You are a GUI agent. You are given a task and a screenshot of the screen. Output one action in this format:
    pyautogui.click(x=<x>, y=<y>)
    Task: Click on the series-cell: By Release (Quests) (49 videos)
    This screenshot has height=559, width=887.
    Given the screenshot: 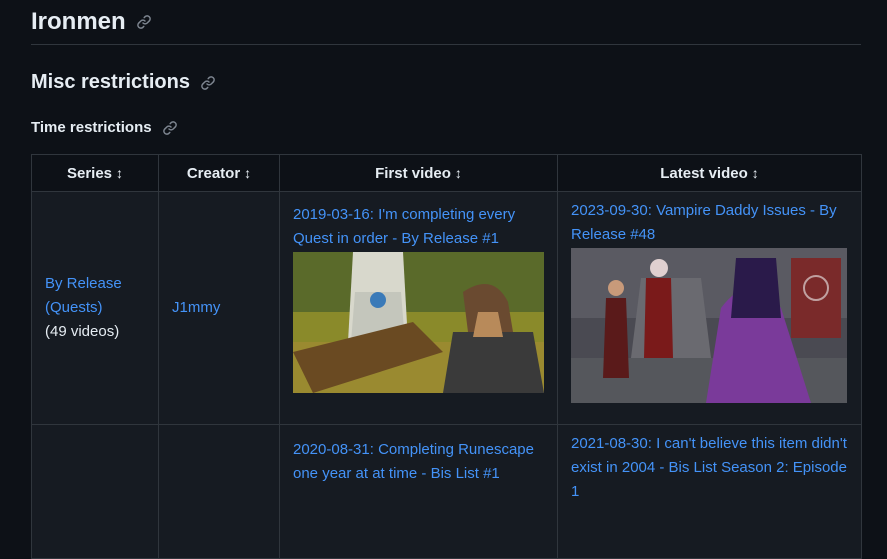 What is the action you would take?
    pyautogui.click(x=95, y=308)
    